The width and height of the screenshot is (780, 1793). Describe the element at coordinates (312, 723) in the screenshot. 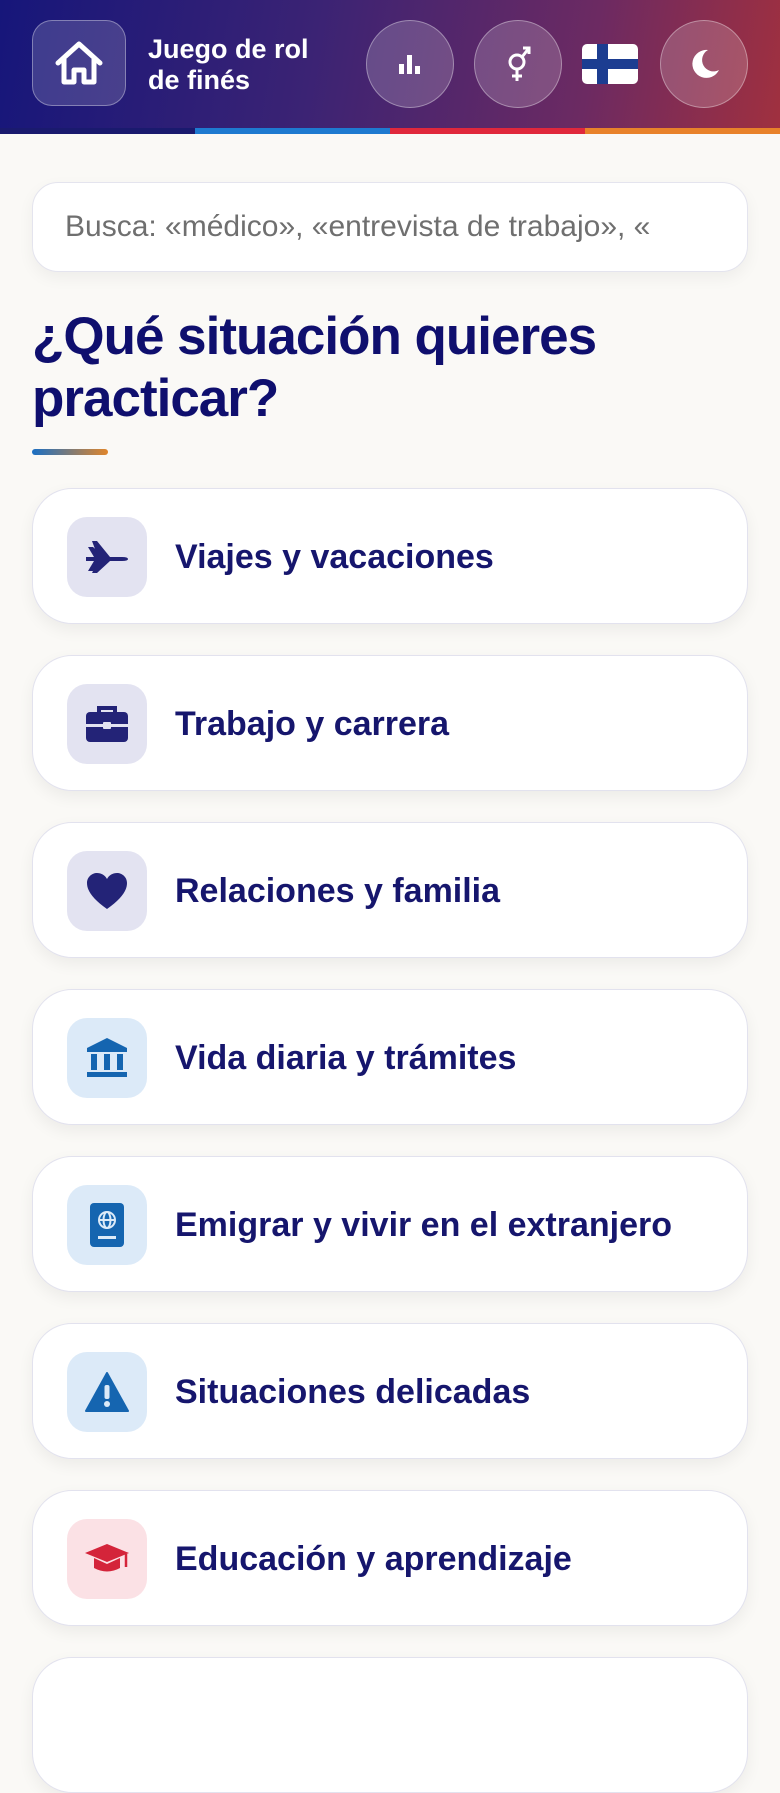

I see `category-label: Trabajo y carrera` at that location.